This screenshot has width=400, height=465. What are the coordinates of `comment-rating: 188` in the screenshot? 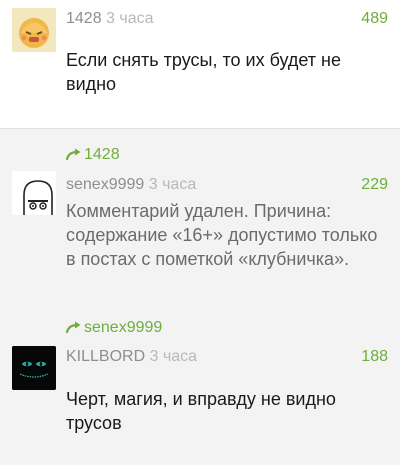 It's located at (374, 356).